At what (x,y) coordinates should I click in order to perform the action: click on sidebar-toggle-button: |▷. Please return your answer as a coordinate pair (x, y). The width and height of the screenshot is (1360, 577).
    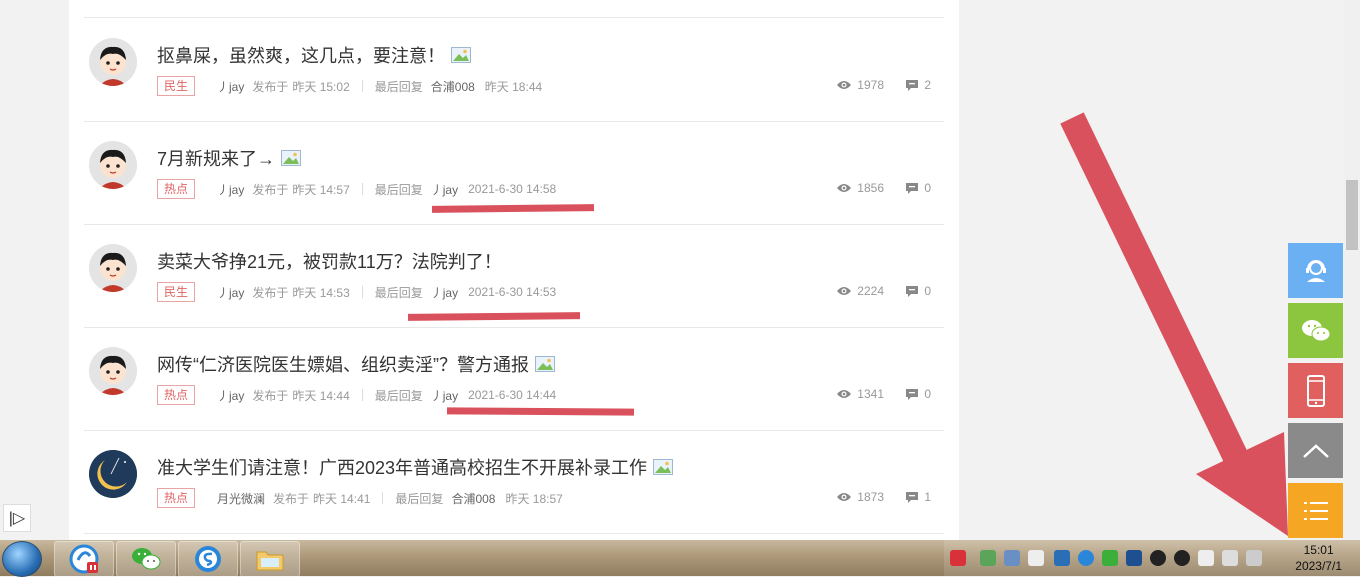
    Looking at the image, I should click on (17, 518).